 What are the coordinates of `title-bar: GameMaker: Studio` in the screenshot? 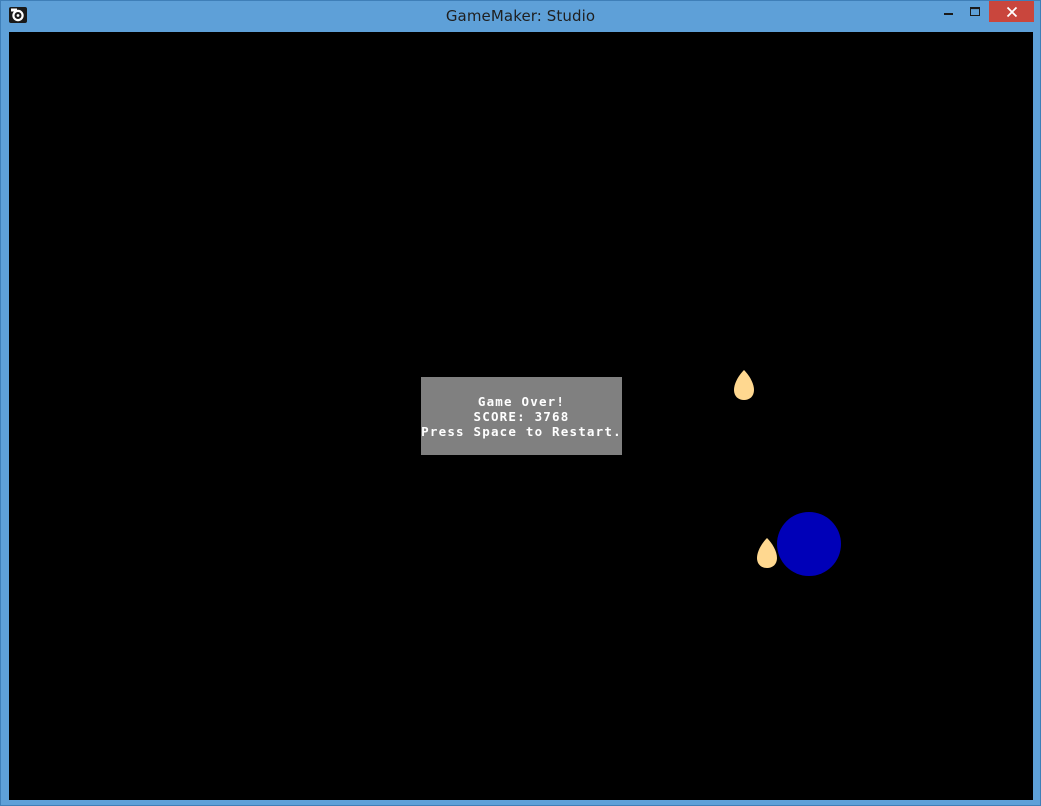 It's located at (520, 16).